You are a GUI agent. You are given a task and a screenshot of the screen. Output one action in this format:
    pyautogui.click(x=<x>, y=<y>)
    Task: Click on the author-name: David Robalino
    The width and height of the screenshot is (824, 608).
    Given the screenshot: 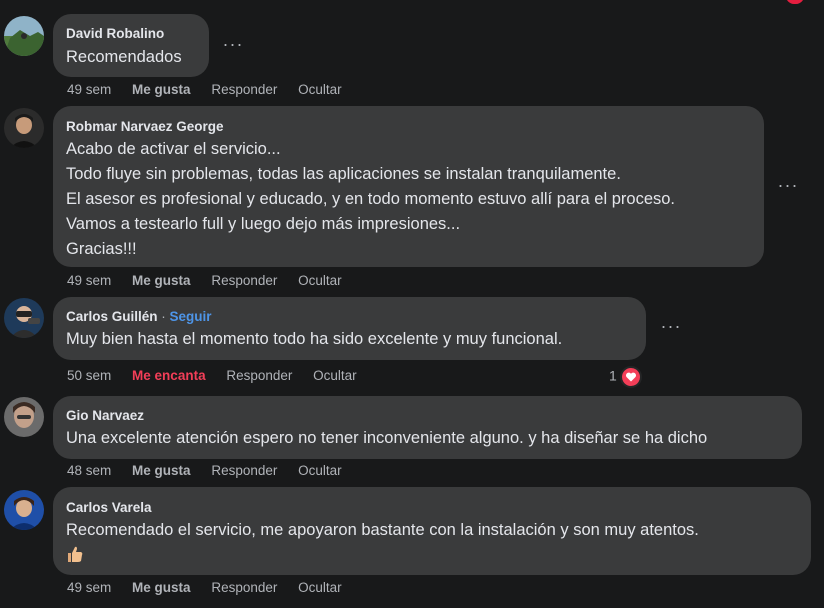 What is the action you would take?
    pyautogui.click(x=131, y=34)
    